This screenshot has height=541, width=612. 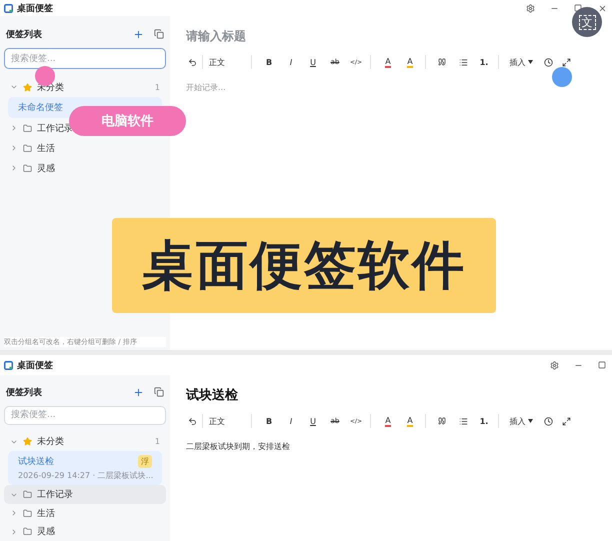 I want to click on note-title: 未命名便签, so click(x=40, y=108).